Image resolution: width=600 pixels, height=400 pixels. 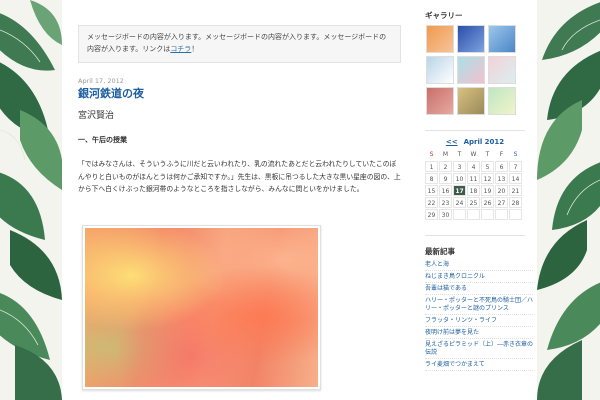 I want to click on recent-post-link: 吾輩は猫である, so click(x=479, y=289).